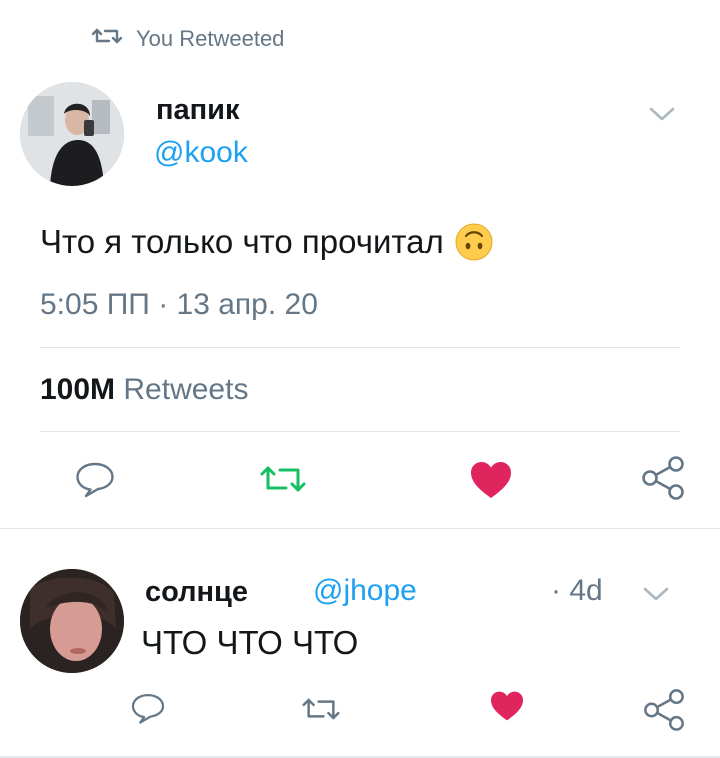 The width and height of the screenshot is (720, 758). I want to click on reply-text: ЧТО ЧТО ЧТО, so click(250, 642).